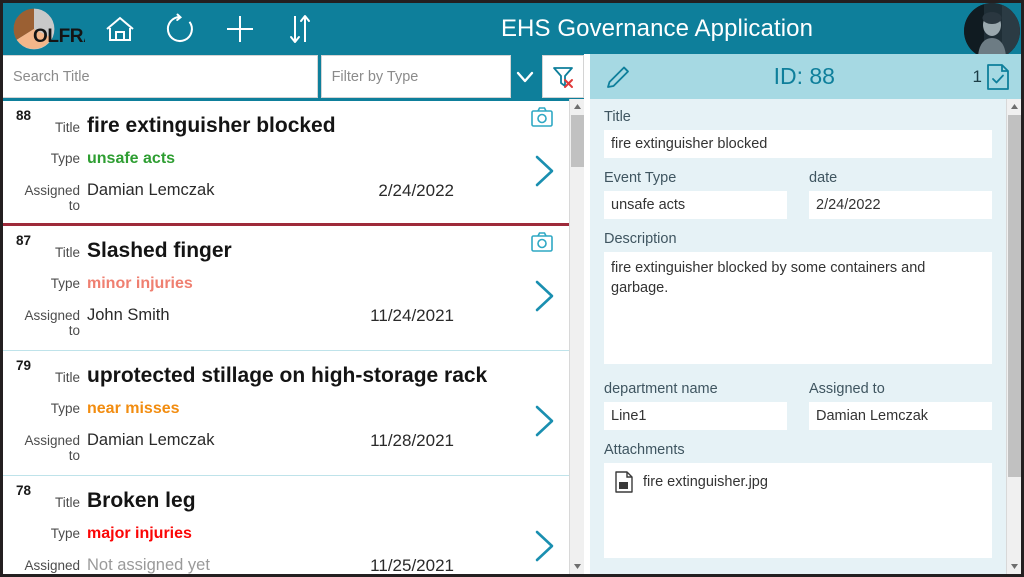 The height and width of the screenshot is (577, 1024). I want to click on list-item-date: 11/28/2021, so click(412, 441).